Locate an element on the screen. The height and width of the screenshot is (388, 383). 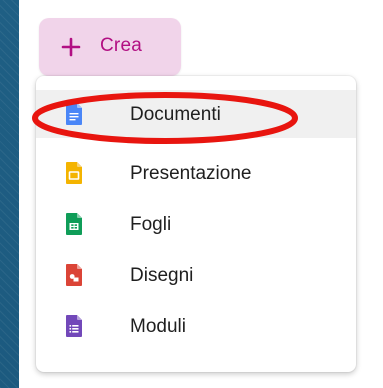
create-button: Crea is located at coordinates (110, 47).